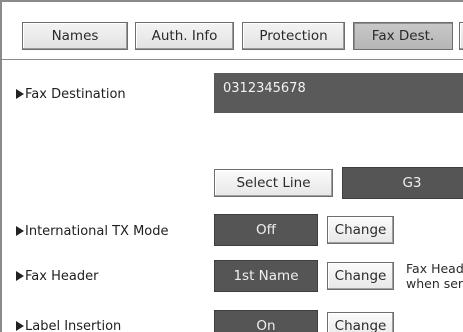 Image resolution: width=463 pixels, height=332 pixels. I want to click on fax-header-note-line2: when ser, so click(434, 283).